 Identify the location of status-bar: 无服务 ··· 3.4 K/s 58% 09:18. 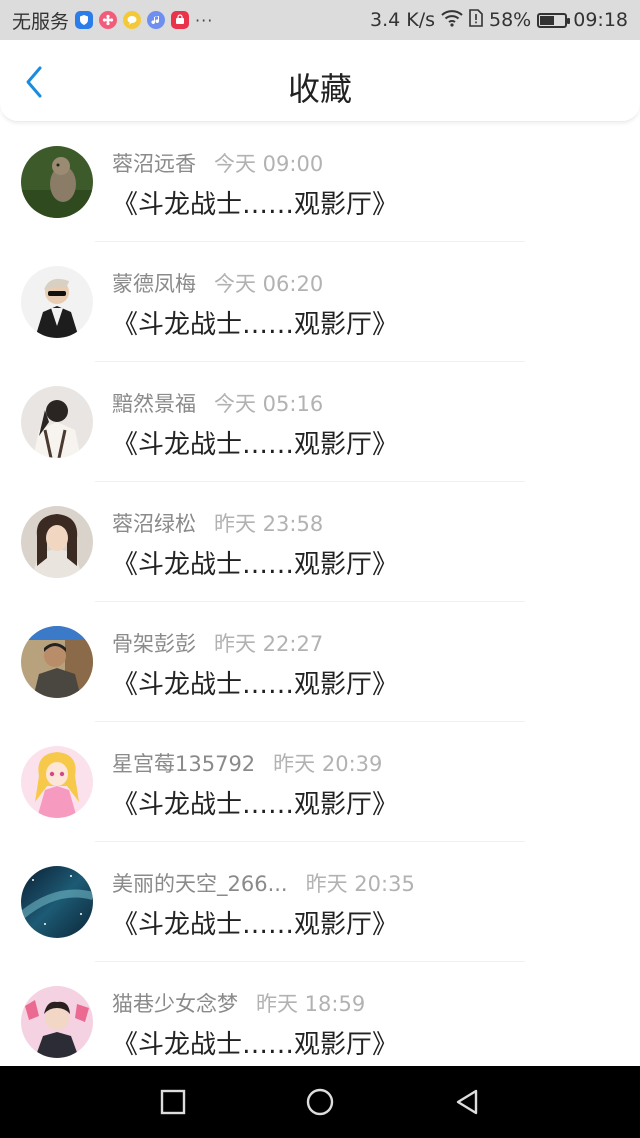
(320, 20).